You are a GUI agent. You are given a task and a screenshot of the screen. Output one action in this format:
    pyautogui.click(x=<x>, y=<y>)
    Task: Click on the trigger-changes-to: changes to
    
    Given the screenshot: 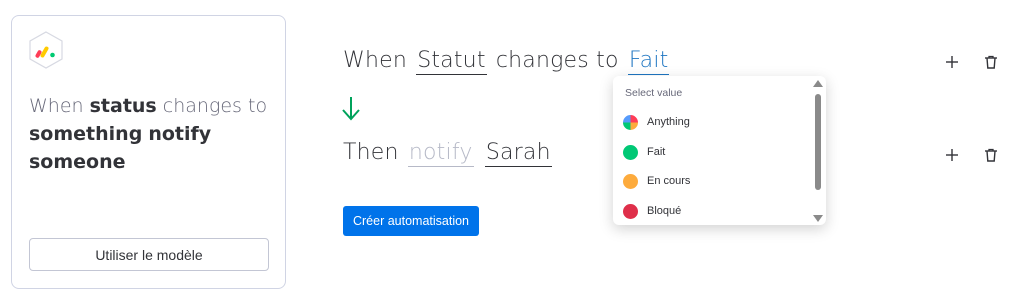 What is the action you would take?
    pyautogui.click(x=557, y=60)
    